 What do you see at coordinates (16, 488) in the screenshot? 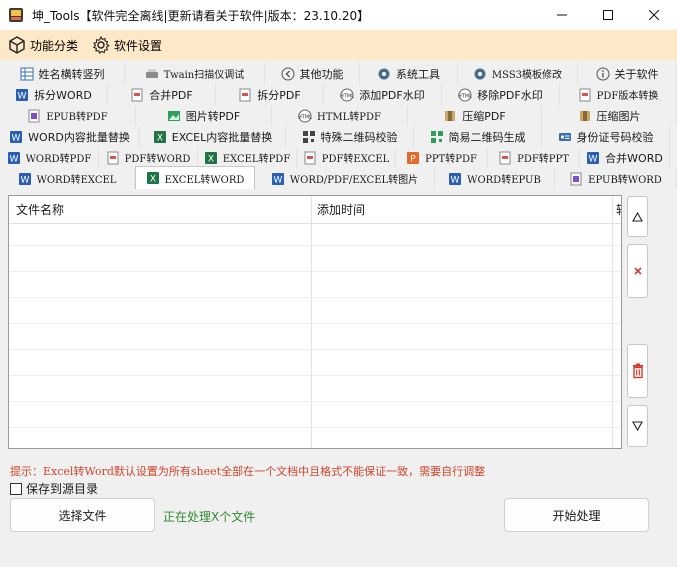
I see `save-to-source-checkbox` at bounding box center [16, 488].